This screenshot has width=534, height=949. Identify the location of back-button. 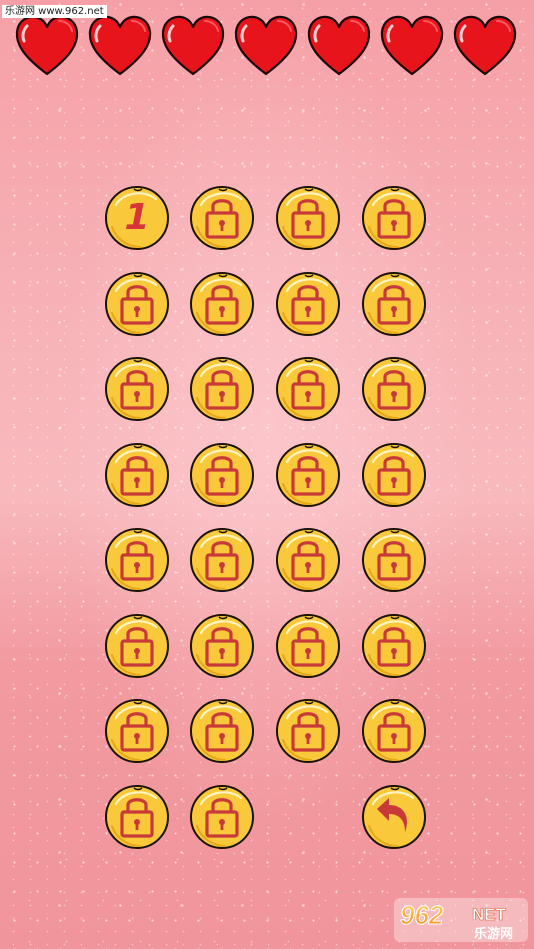
(394, 817).